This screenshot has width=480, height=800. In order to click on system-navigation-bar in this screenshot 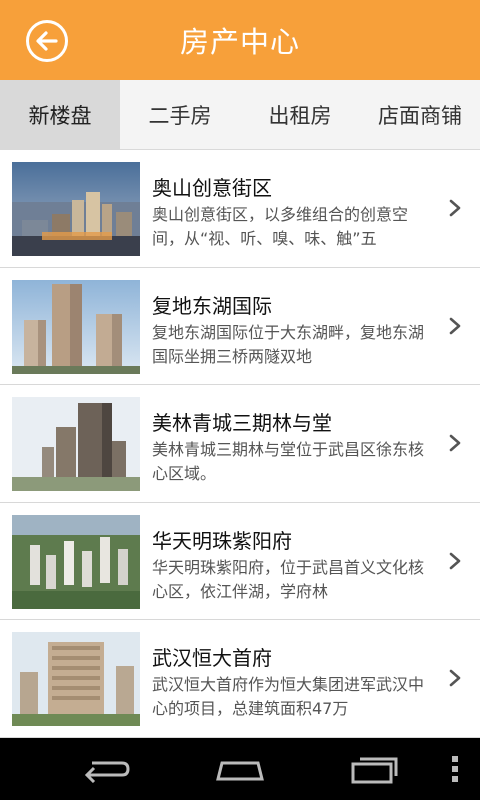, I will do `click(240, 769)`.